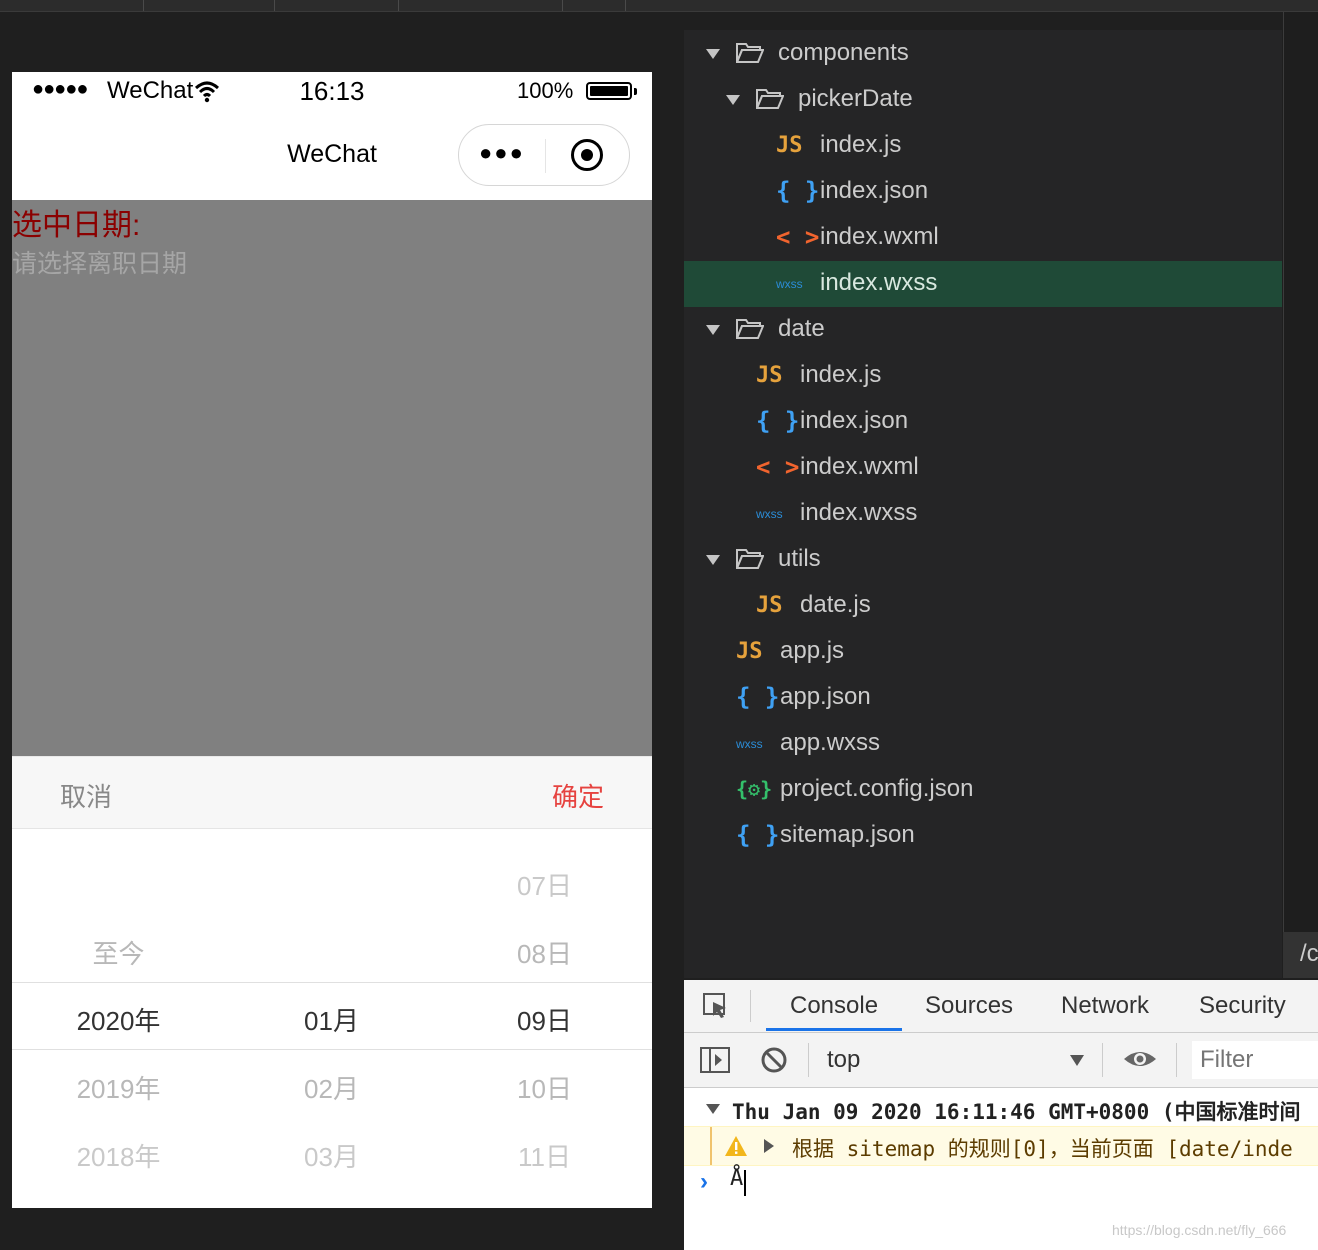 Image resolution: width=1318 pixels, height=1250 pixels. What do you see at coordinates (545, 90) in the screenshot?
I see `battery-percent: 100%` at bounding box center [545, 90].